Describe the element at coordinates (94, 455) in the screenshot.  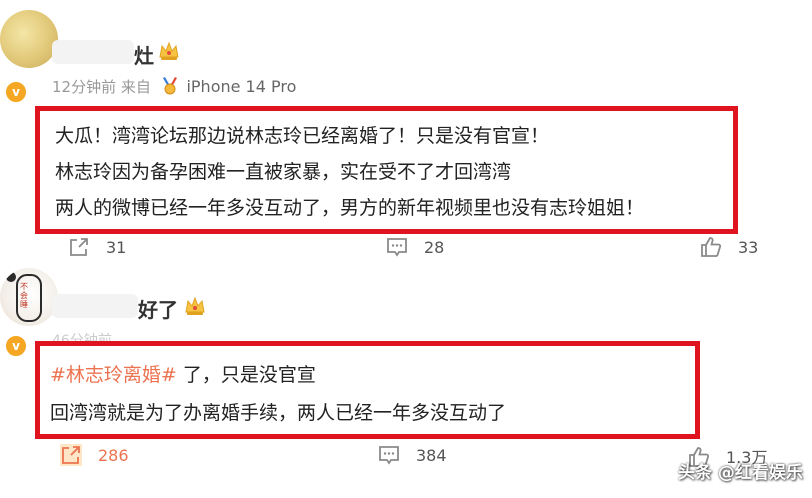
I see `share-button: 286` at that location.